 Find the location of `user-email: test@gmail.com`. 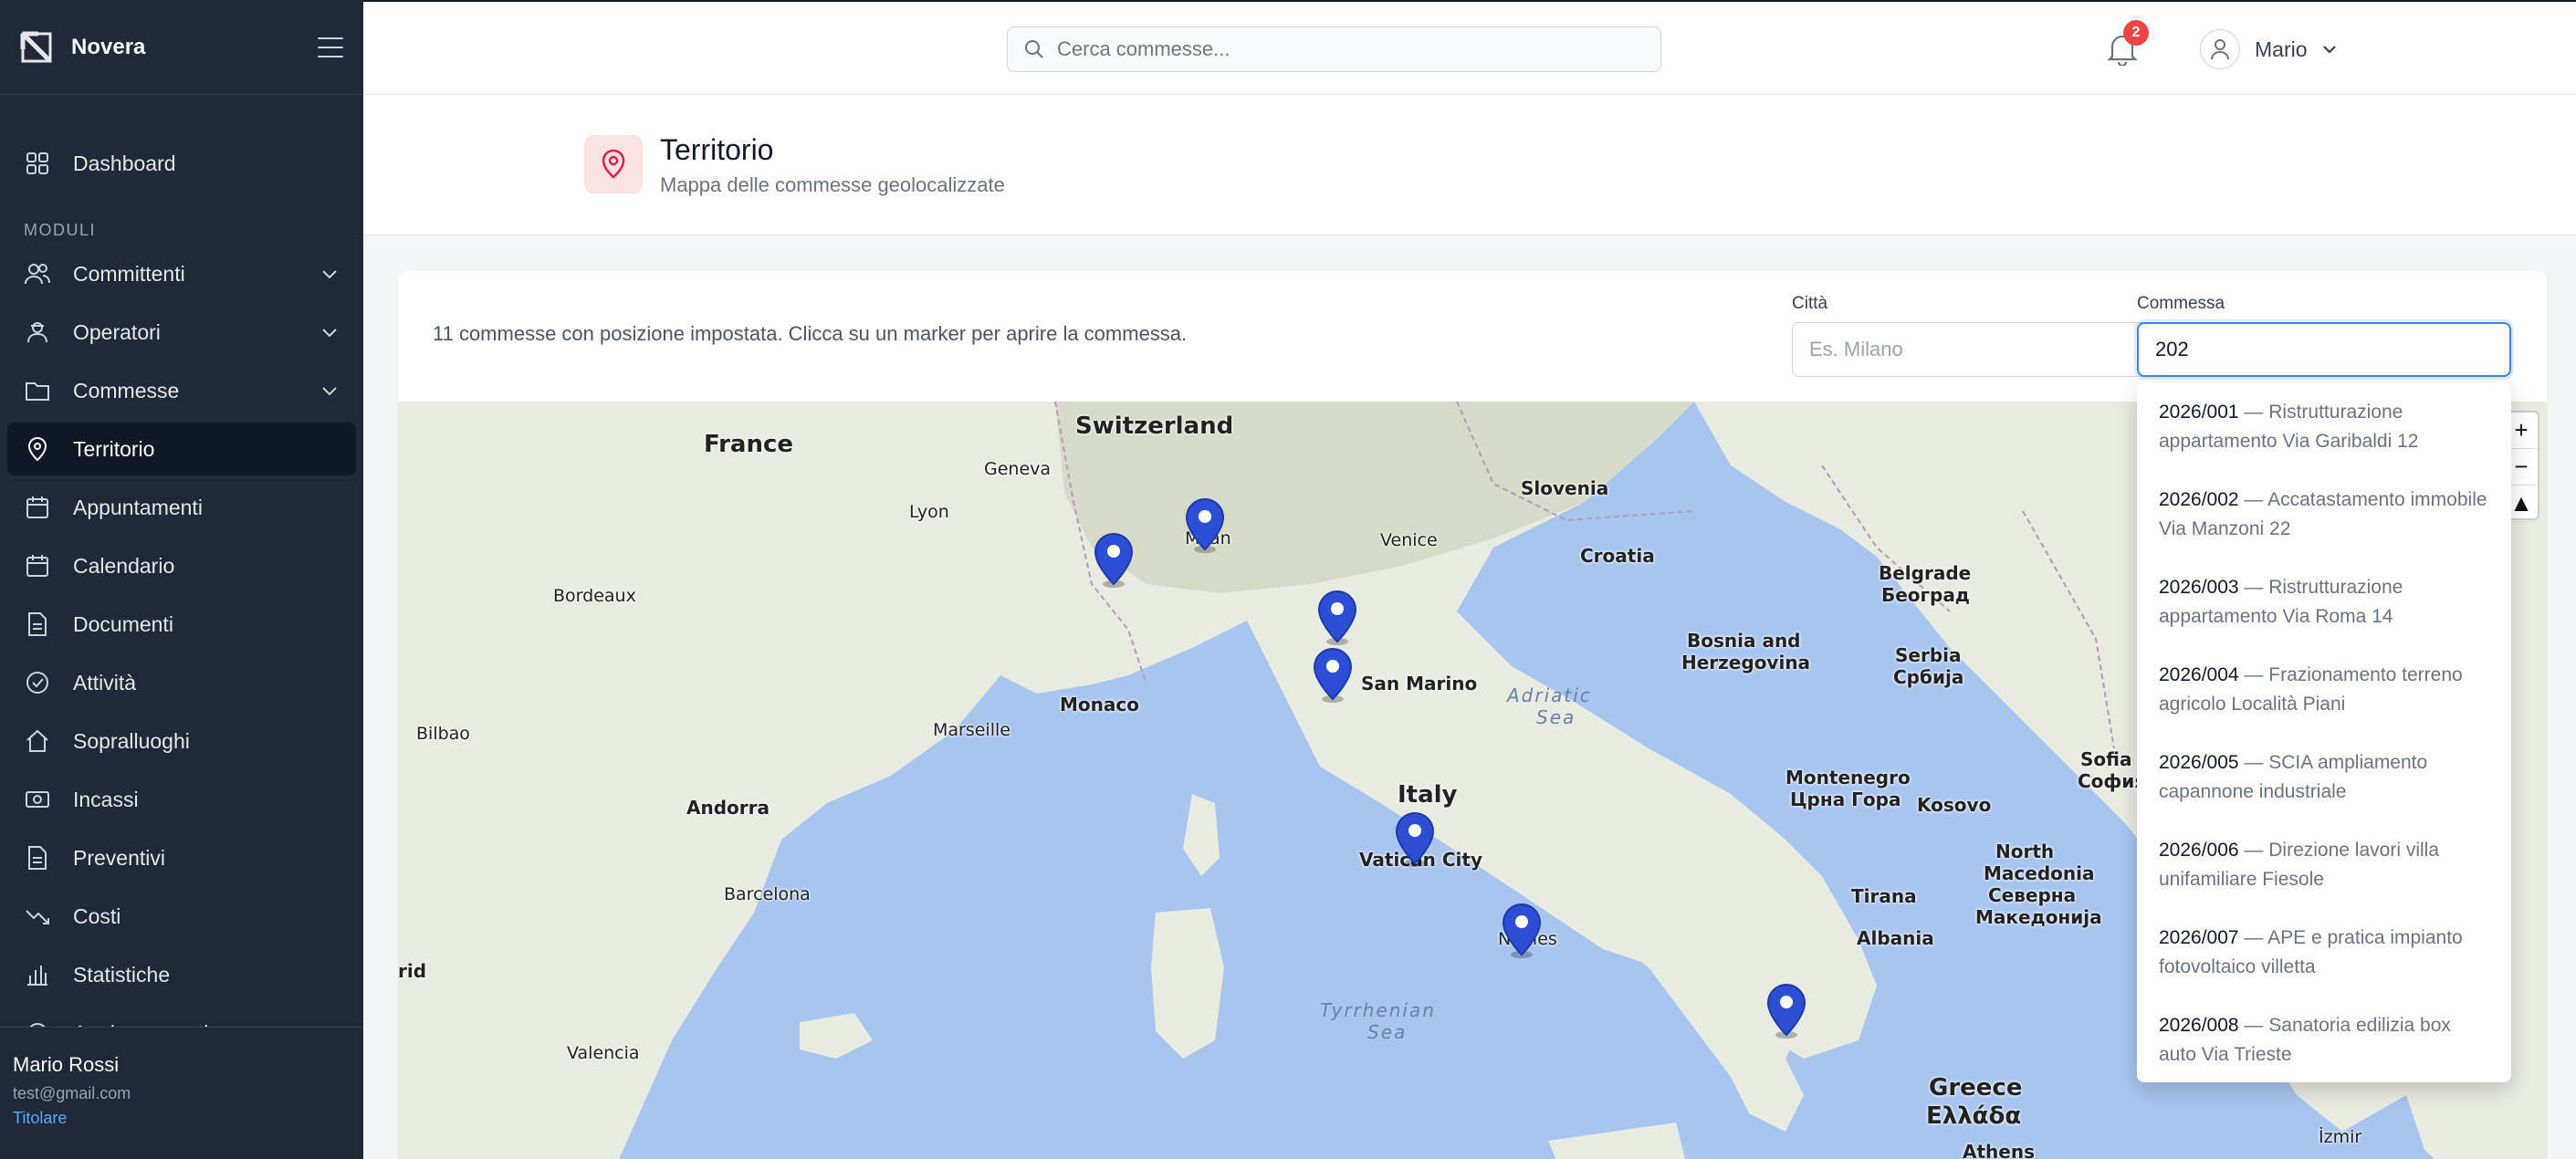

user-email: test@gmail.com is located at coordinates (72, 1093).